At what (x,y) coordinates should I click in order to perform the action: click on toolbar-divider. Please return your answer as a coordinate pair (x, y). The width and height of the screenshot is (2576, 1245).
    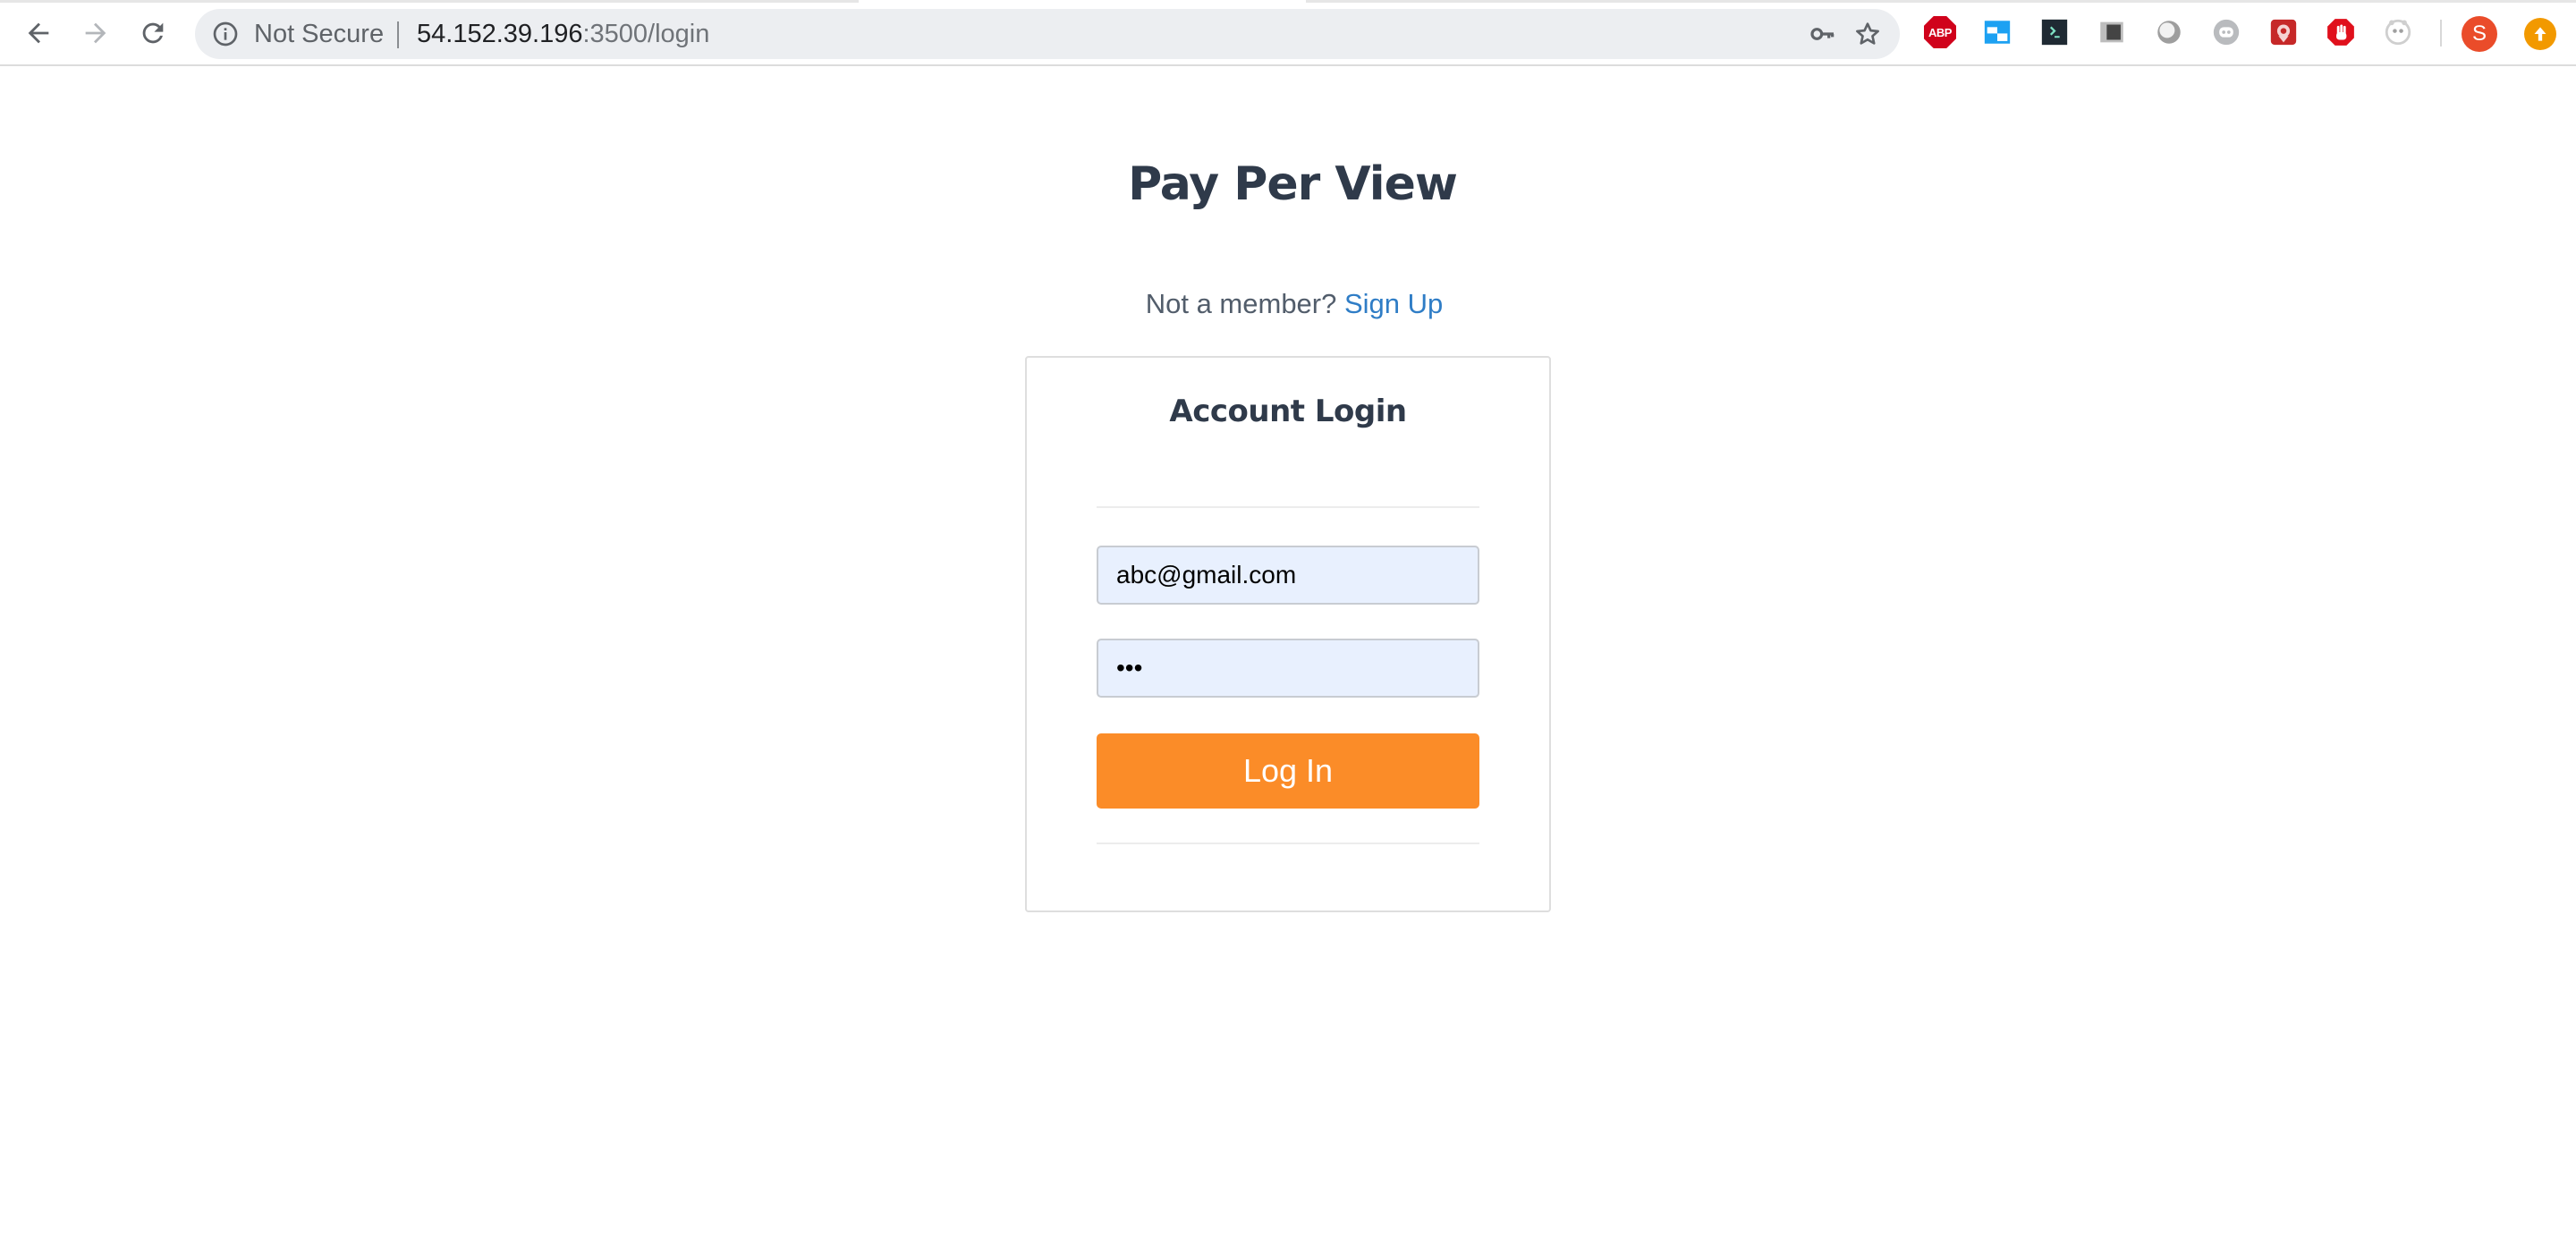
    Looking at the image, I should click on (2441, 33).